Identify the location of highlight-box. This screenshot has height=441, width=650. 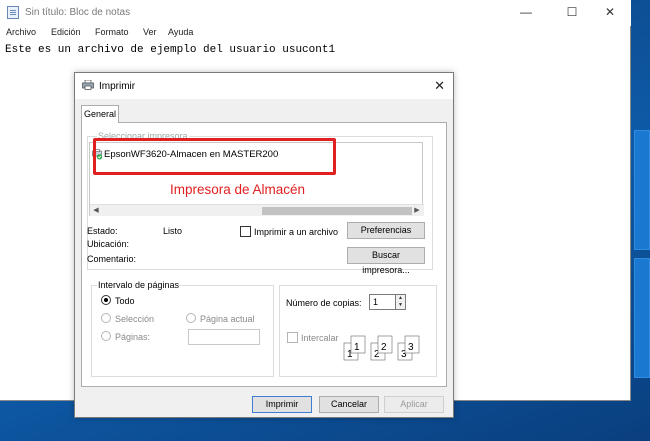
(214, 156).